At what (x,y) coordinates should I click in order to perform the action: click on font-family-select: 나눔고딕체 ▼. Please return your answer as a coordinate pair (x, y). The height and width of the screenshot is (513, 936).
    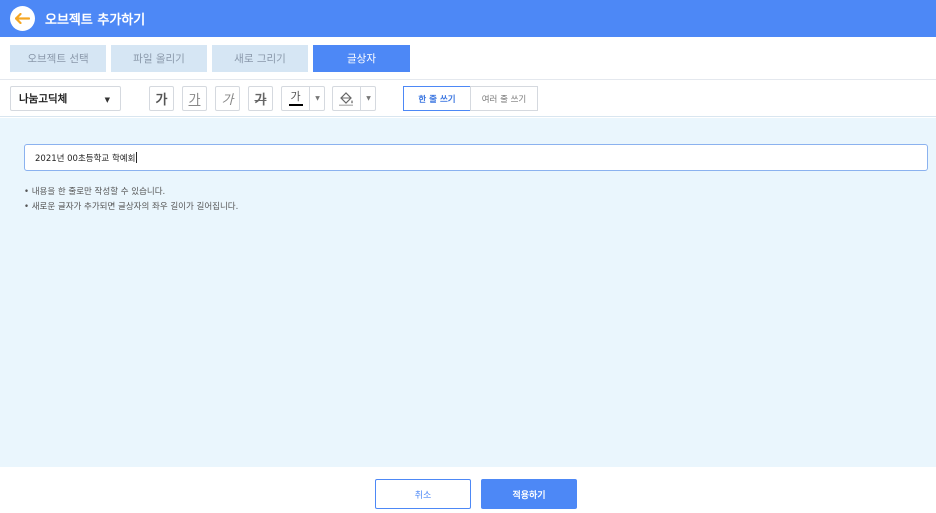
    Looking at the image, I should click on (65, 98).